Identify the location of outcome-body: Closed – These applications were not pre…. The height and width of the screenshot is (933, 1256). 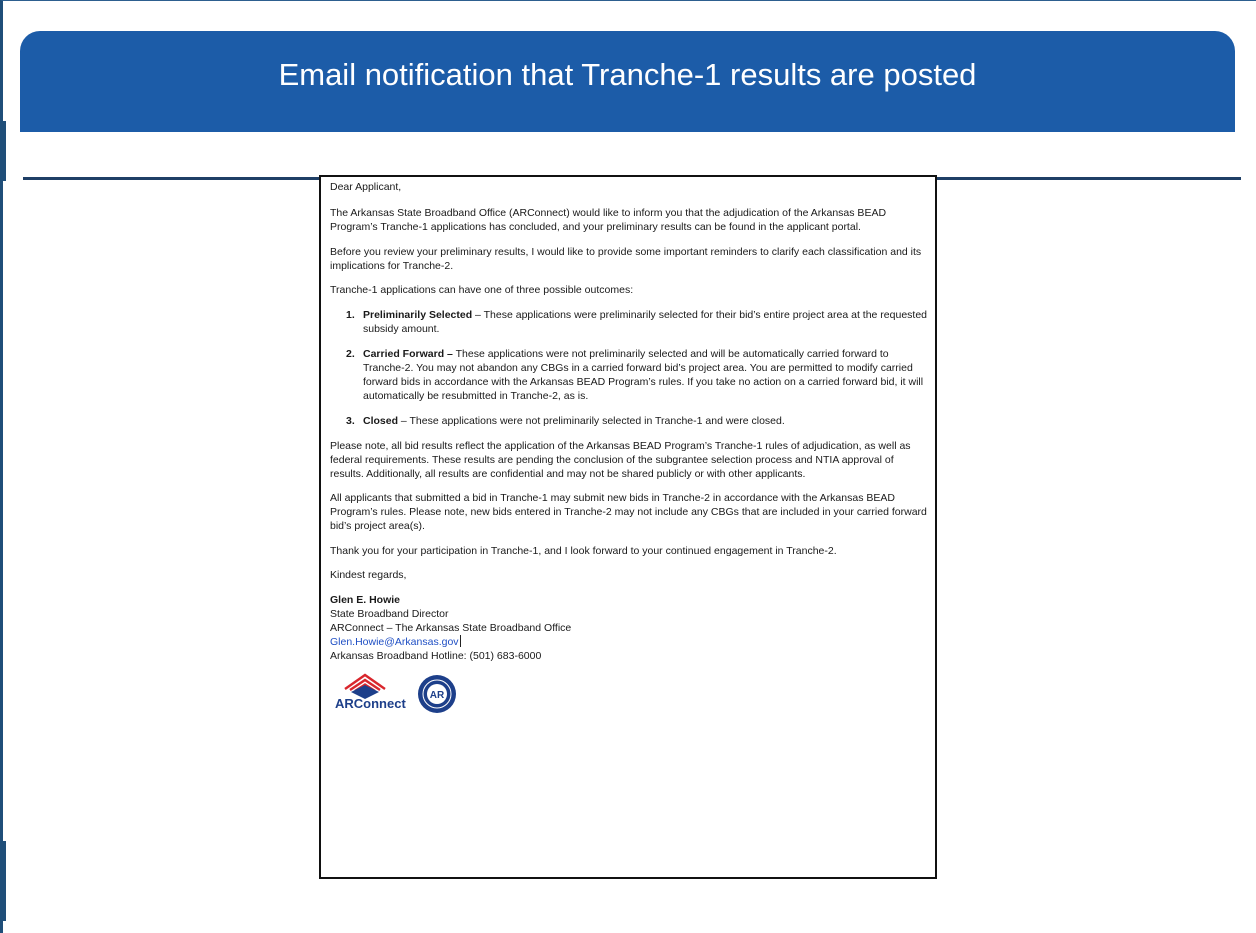
(646, 421).